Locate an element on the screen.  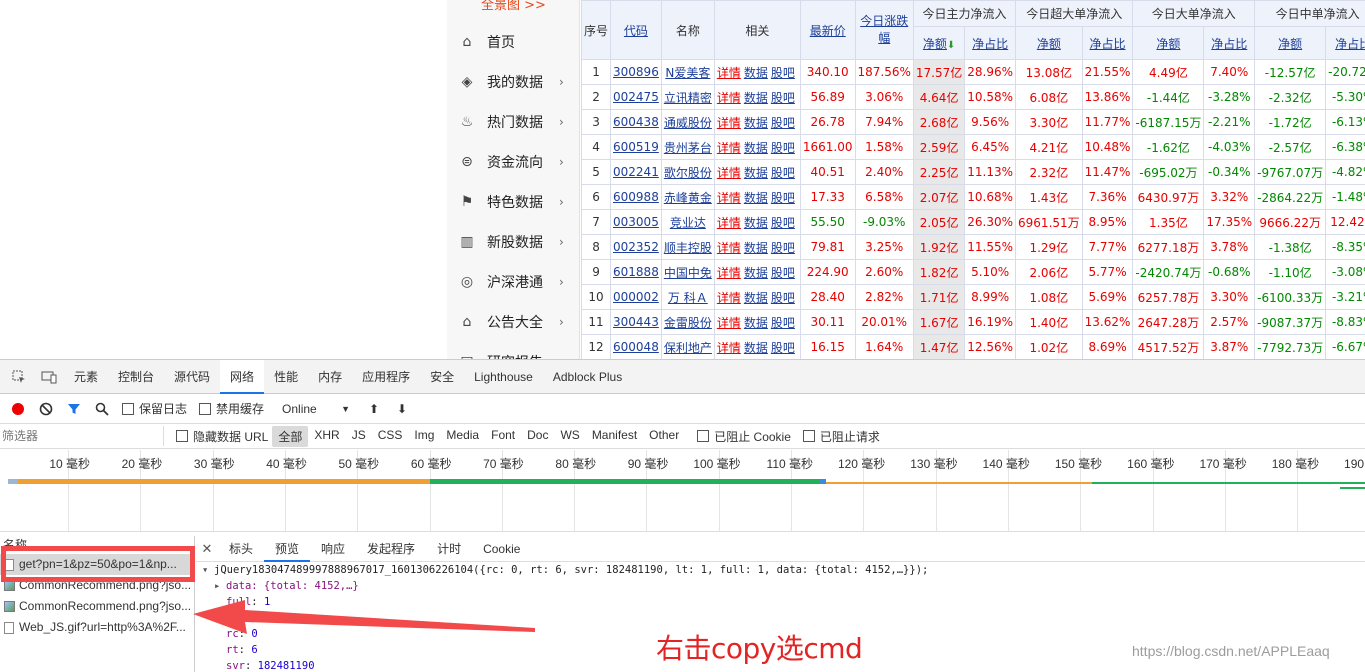
stock-code-link: 002352 is located at coordinates (636, 247).